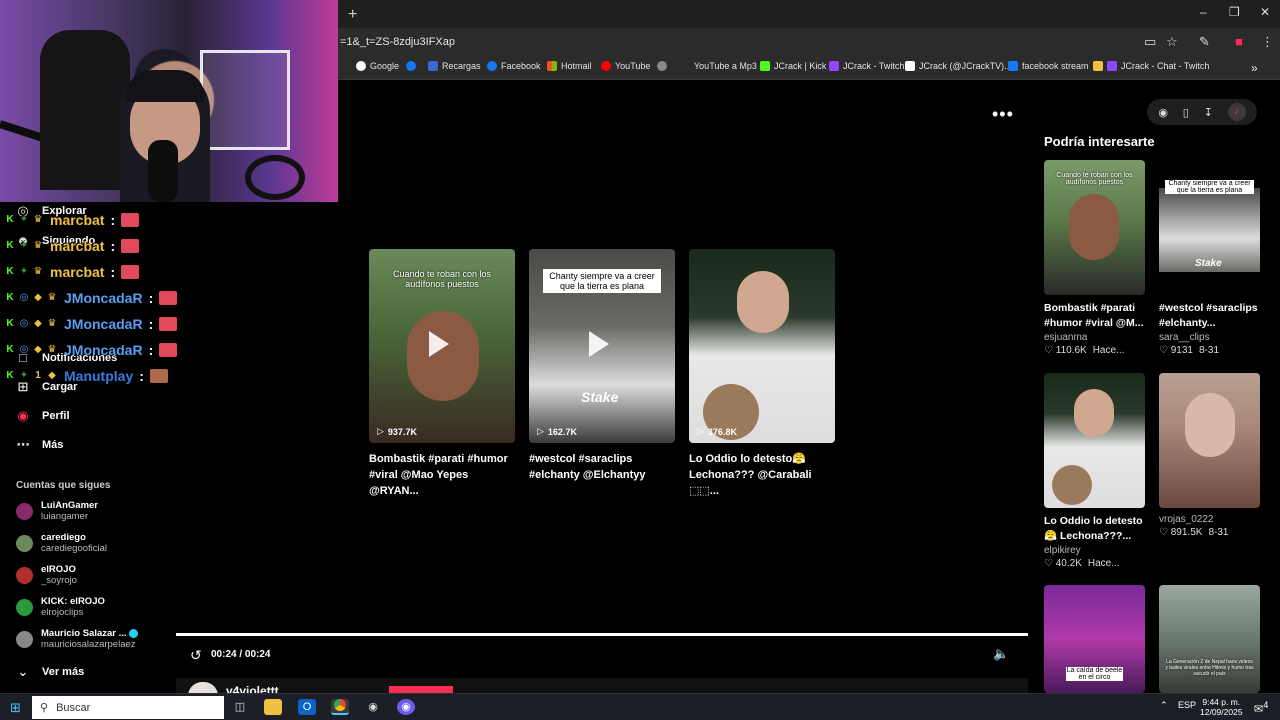 This screenshot has height=720, width=1280. I want to click on address-bar: =1&_t=ZS-8zdju3IFXap ▭ ☆ ✎ ■ ⋮, so click(809, 42).